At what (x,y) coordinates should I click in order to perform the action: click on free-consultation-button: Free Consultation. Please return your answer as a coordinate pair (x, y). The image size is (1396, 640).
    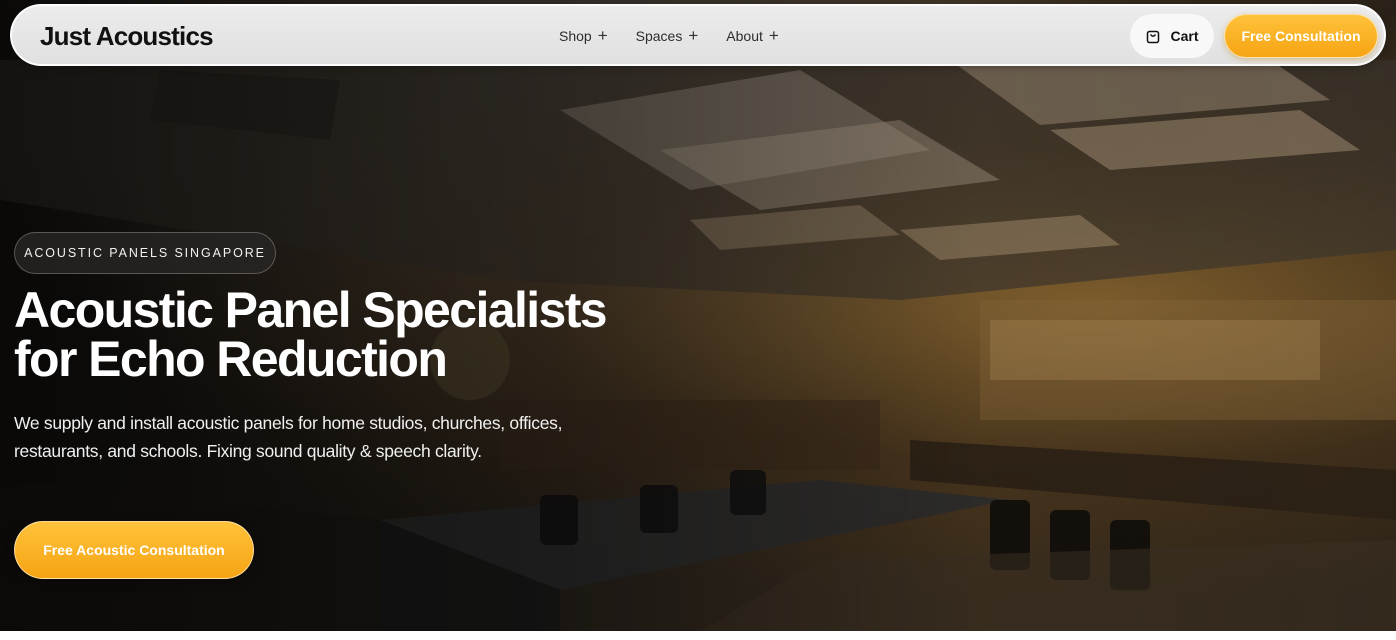
    Looking at the image, I should click on (1301, 36).